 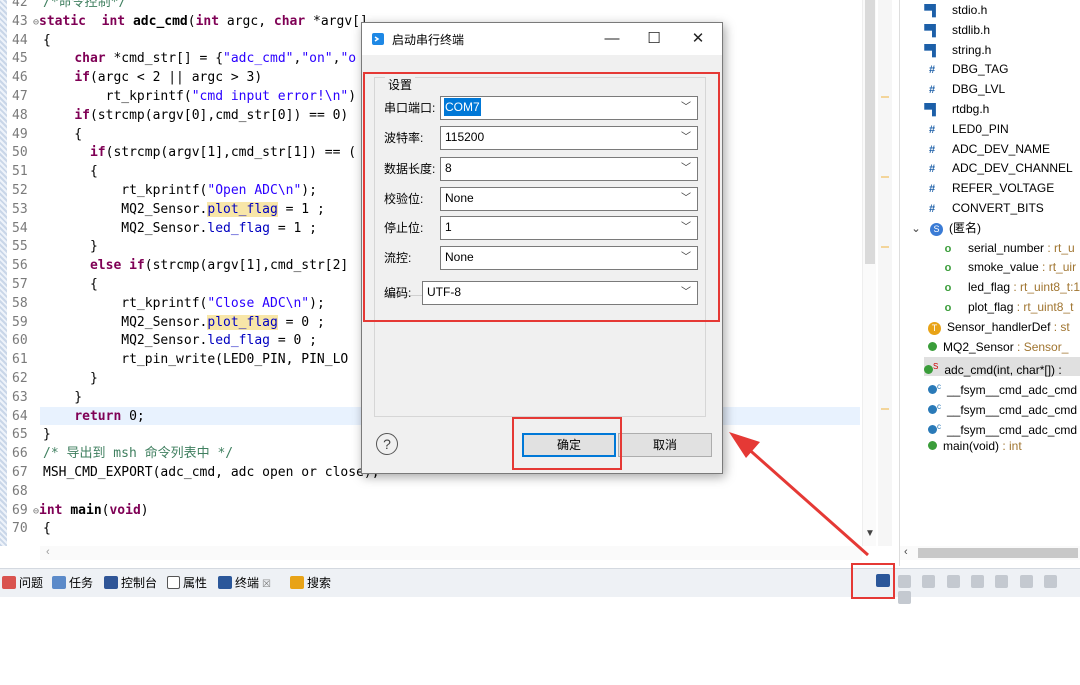 I want to click on outline-item: o serial_number : rt_u, so click(x=1007, y=248).